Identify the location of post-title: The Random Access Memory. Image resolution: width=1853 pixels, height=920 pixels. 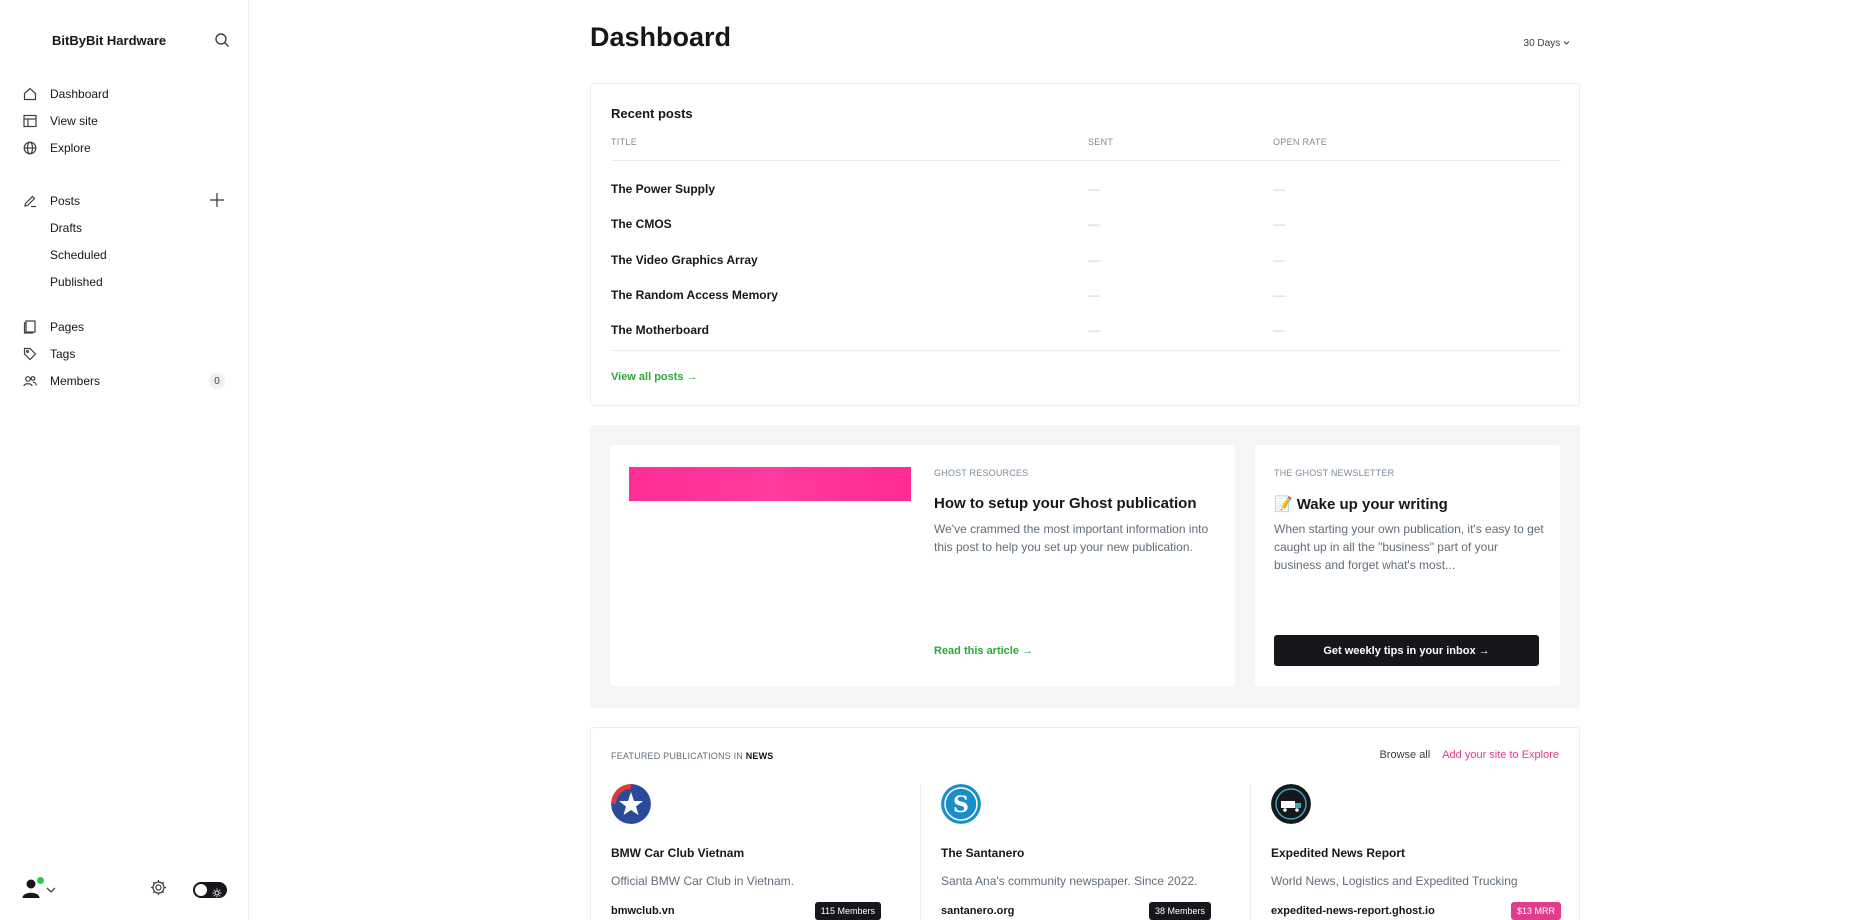
(694, 295).